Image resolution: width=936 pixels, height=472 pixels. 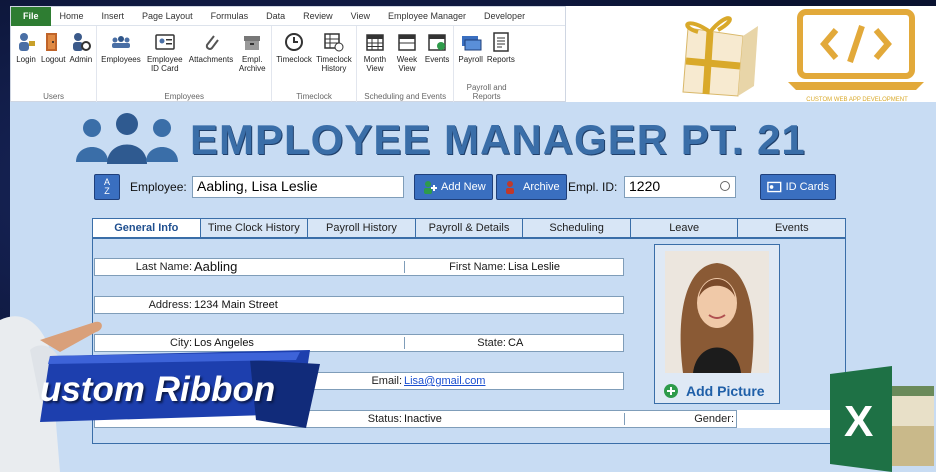 I want to click on gift-box-graphic, so click(x=713, y=54).